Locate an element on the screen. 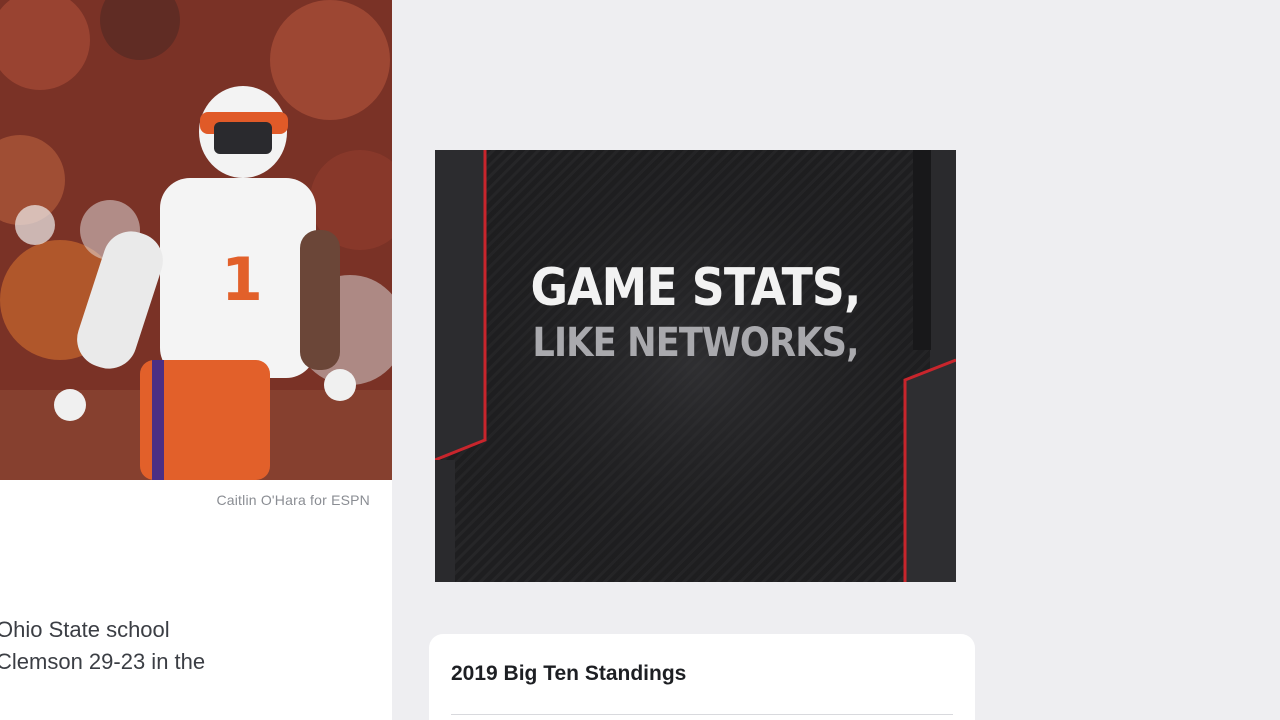 The width and height of the screenshot is (1280, 720). promo-headline: GAME STATS, is located at coordinates (695, 288).